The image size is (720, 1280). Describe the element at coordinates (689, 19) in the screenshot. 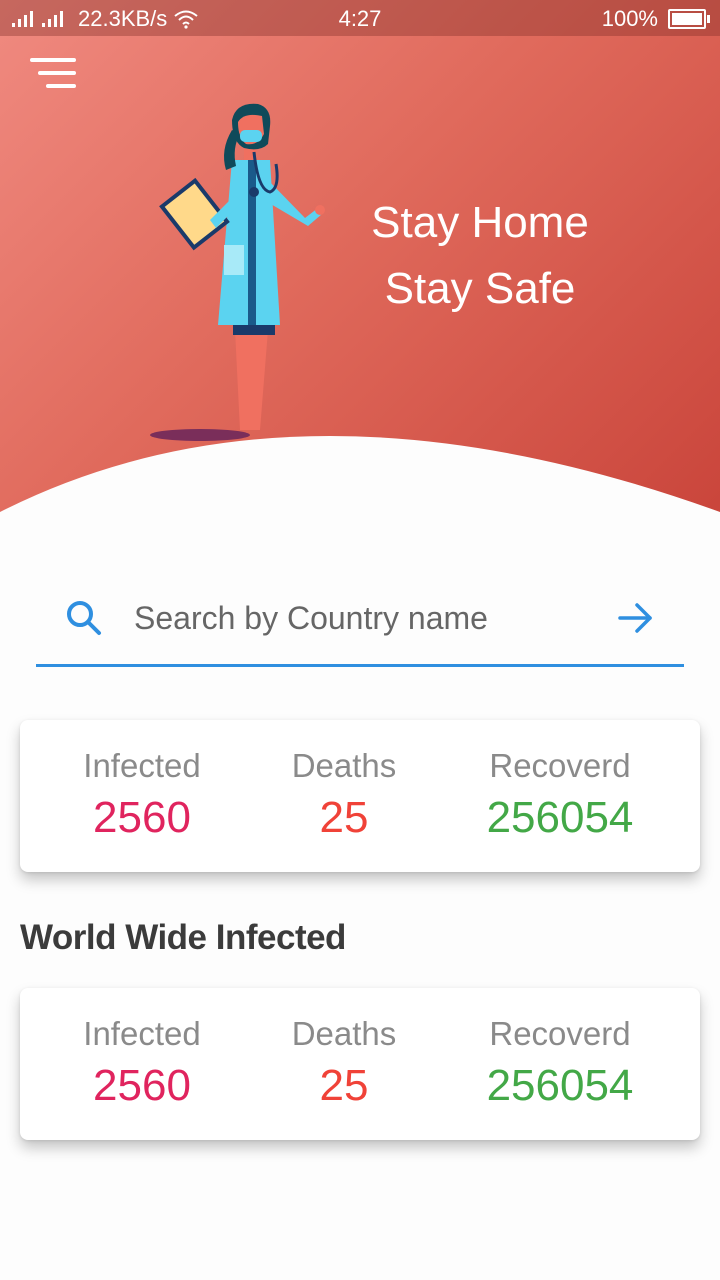

I see `battery-icon` at that location.